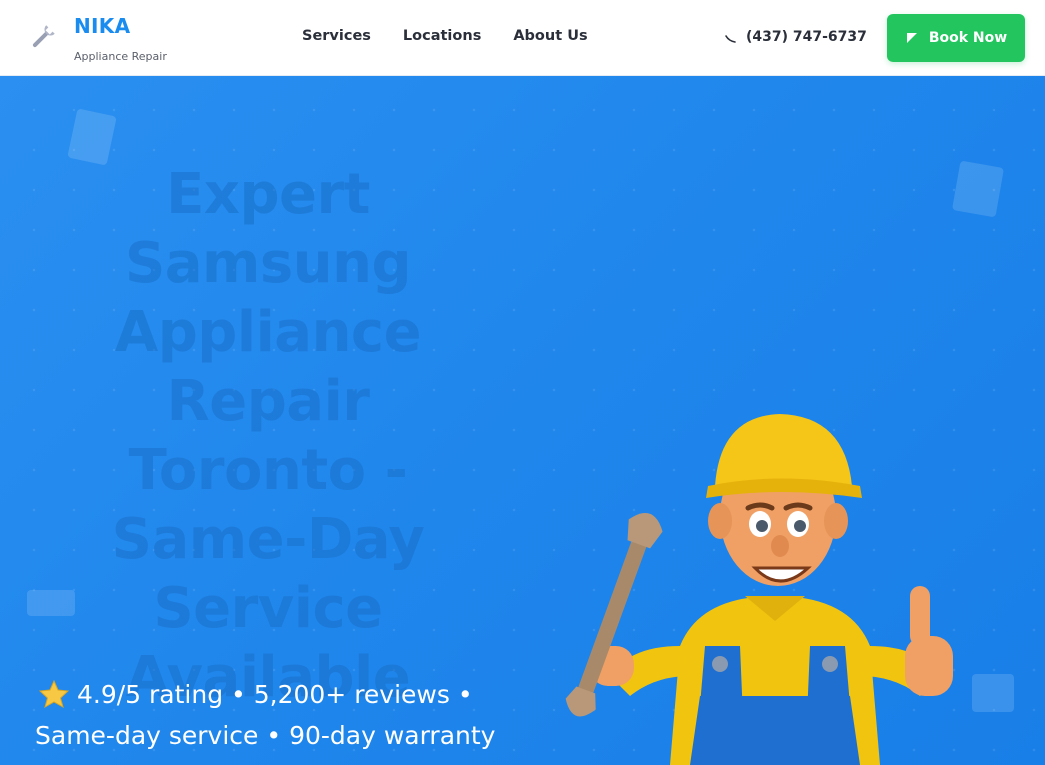 This screenshot has height=765, width=1045. I want to click on phone-number: (437) 747-6737, so click(806, 37).